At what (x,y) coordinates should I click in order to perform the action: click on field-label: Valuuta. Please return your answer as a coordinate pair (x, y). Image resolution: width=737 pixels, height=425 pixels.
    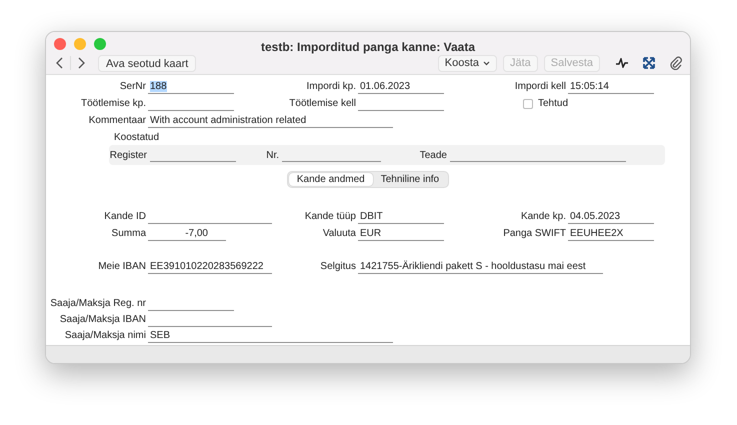
    Looking at the image, I should click on (339, 234).